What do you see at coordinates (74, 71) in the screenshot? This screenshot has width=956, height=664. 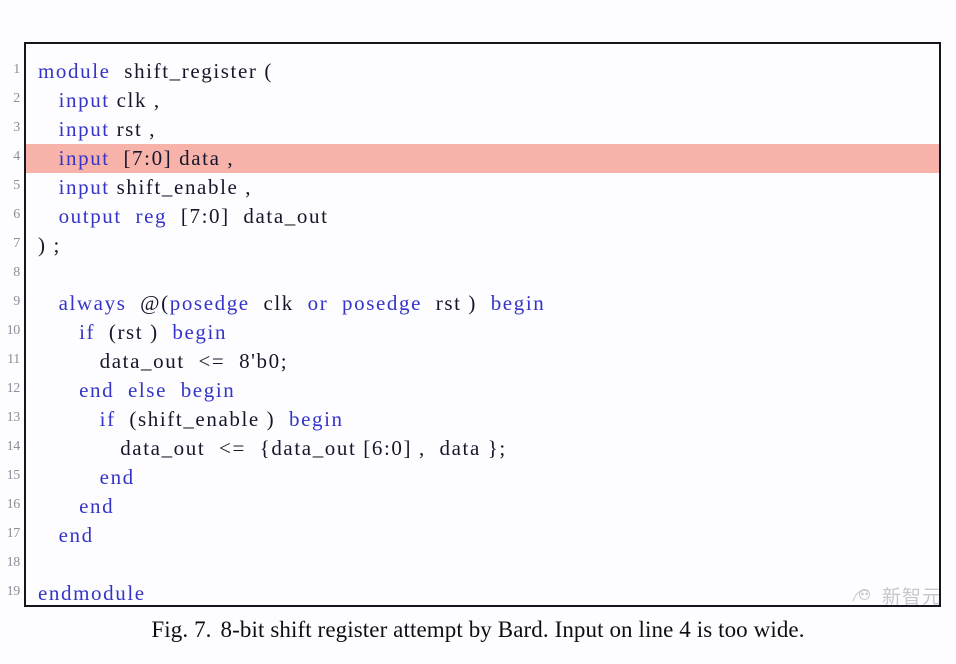 I see `code-token: module` at bounding box center [74, 71].